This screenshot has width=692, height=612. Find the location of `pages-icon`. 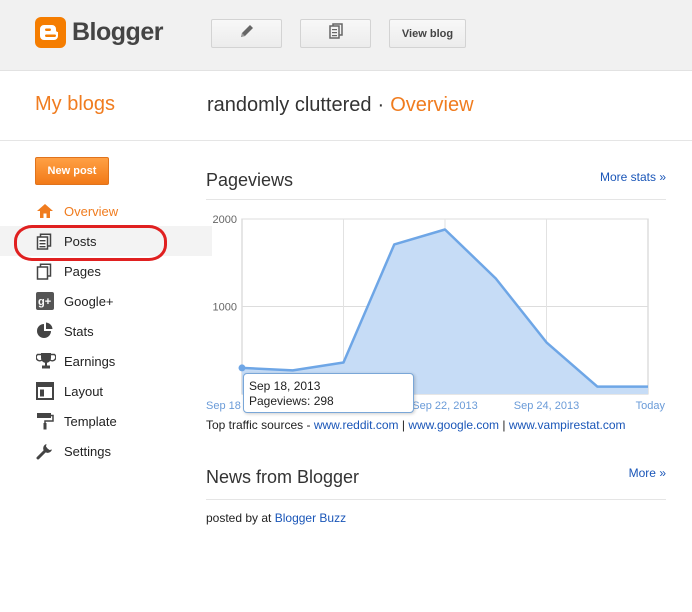

pages-icon is located at coordinates (46, 271).